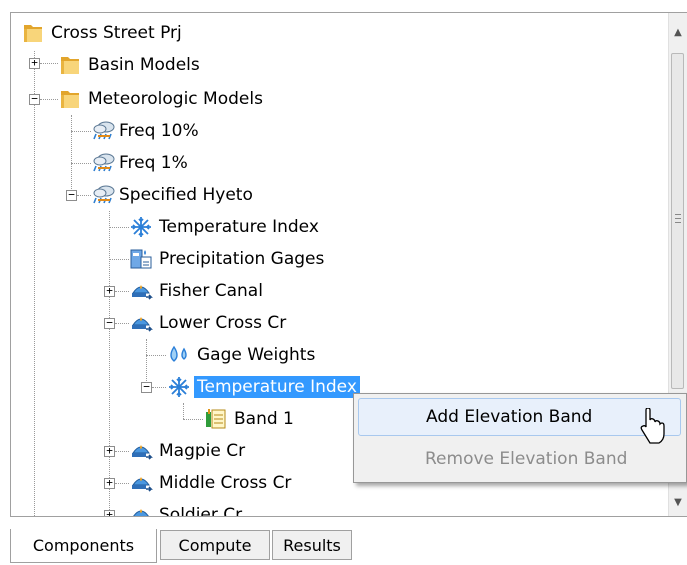 This screenshot has height=565, width=687. I want to click on expand-toggle-basin-models: +, so click(34, 63).